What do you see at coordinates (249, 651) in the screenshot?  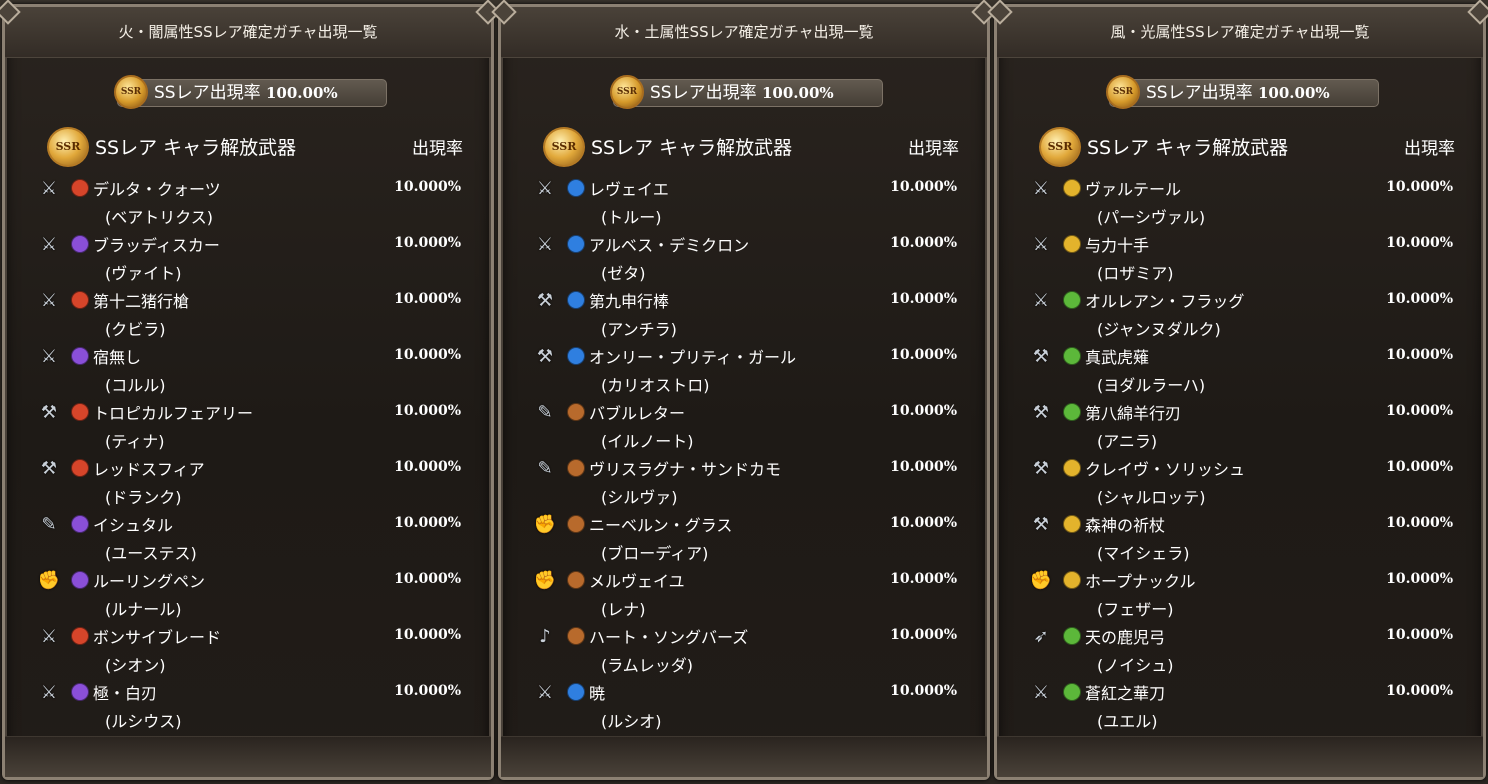 I see `list-item: ⚔ ボンサイブレード (シオン) 10.000%` at bounding box center [249, 651].